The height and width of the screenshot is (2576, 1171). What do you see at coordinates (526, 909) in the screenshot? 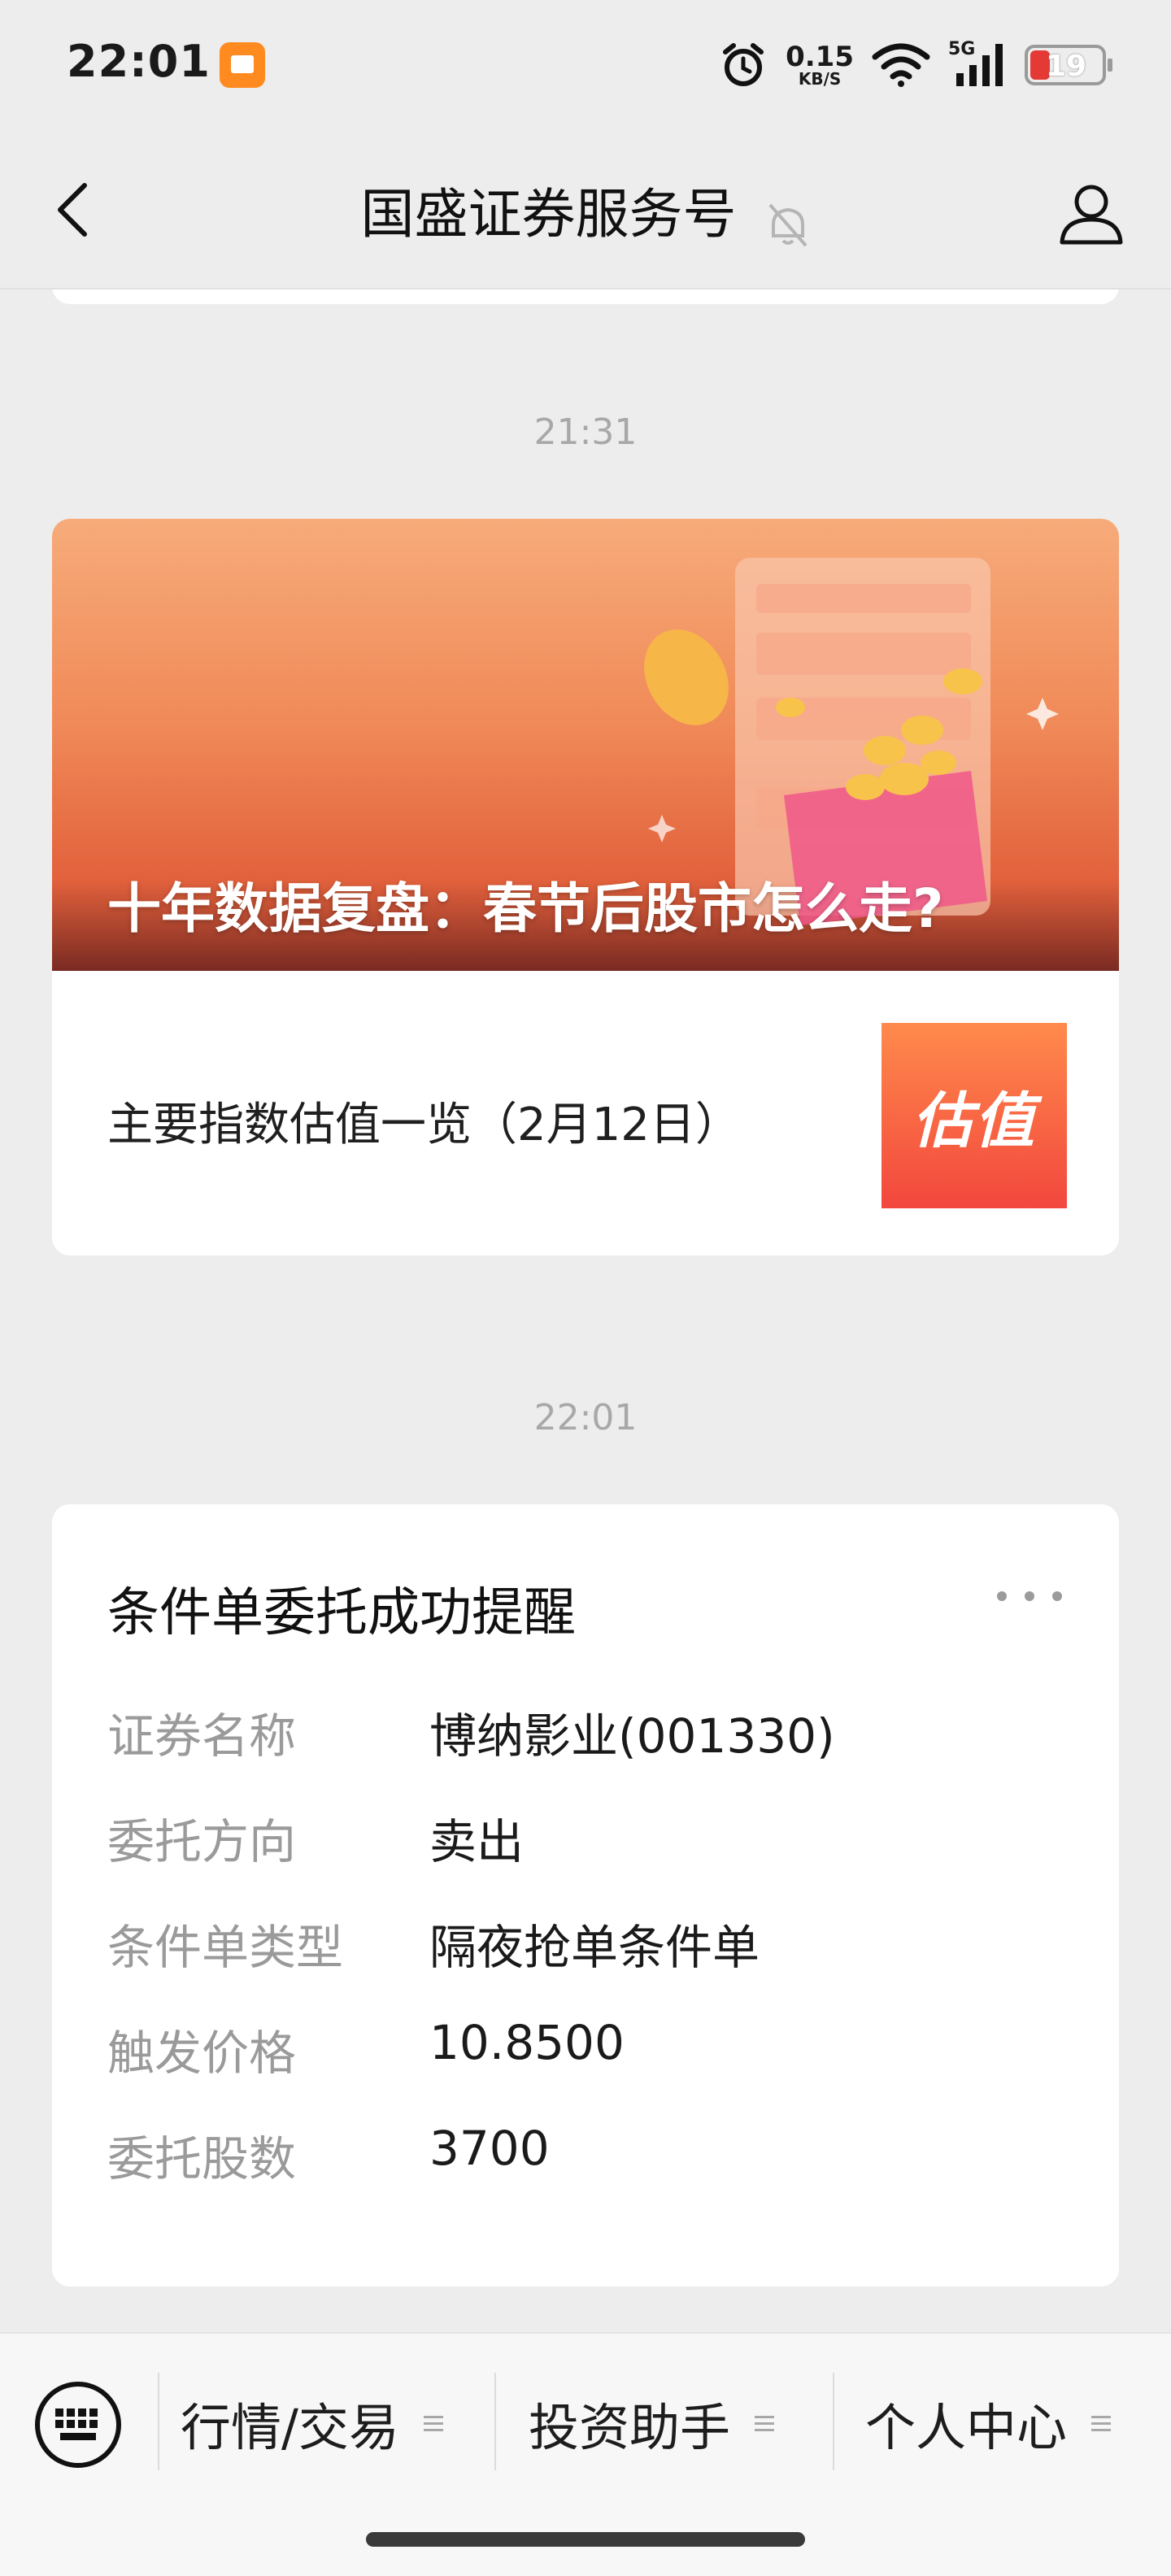
I see `article-banner-title: 十年数据复盘：春节后股市怎么走?` at bounding box center [526, 909].